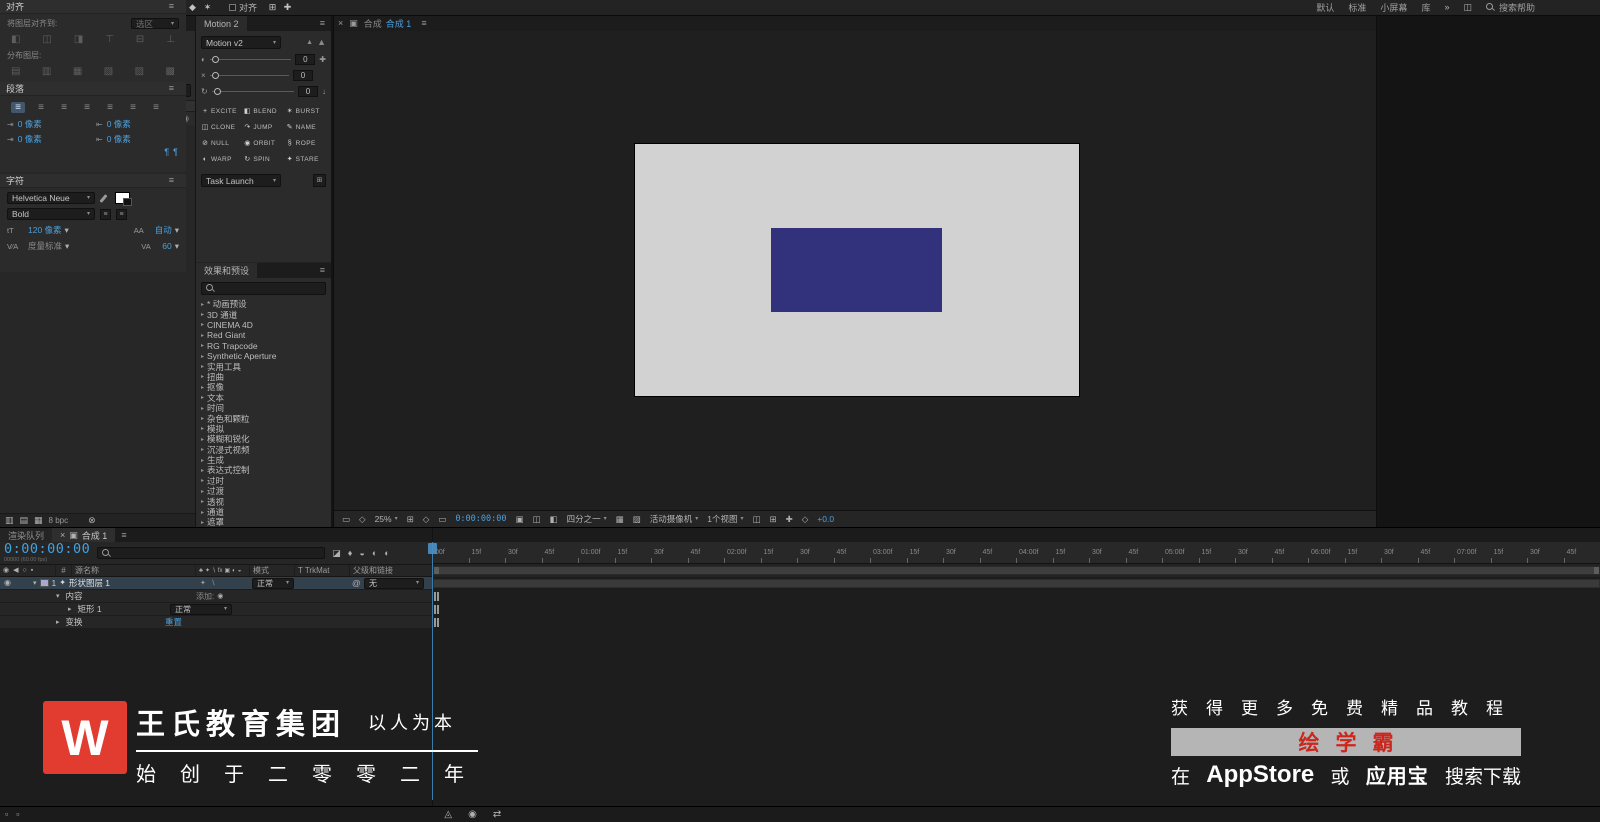 This screenshot has height=822, width=1600. Describe the element at coordinates (346, 519) in the screenshot. I see `always-preview-icon: ▭` at that location.